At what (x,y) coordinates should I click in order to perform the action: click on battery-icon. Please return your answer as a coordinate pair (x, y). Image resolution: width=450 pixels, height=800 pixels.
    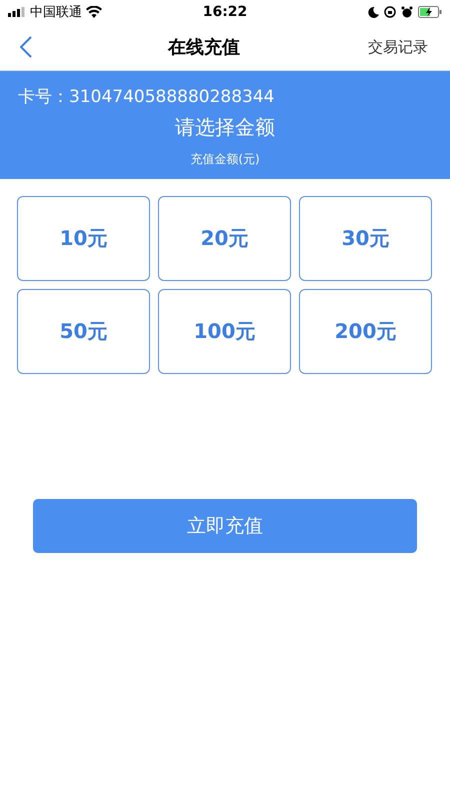
    Looking at the image, I should click on (430, 12).